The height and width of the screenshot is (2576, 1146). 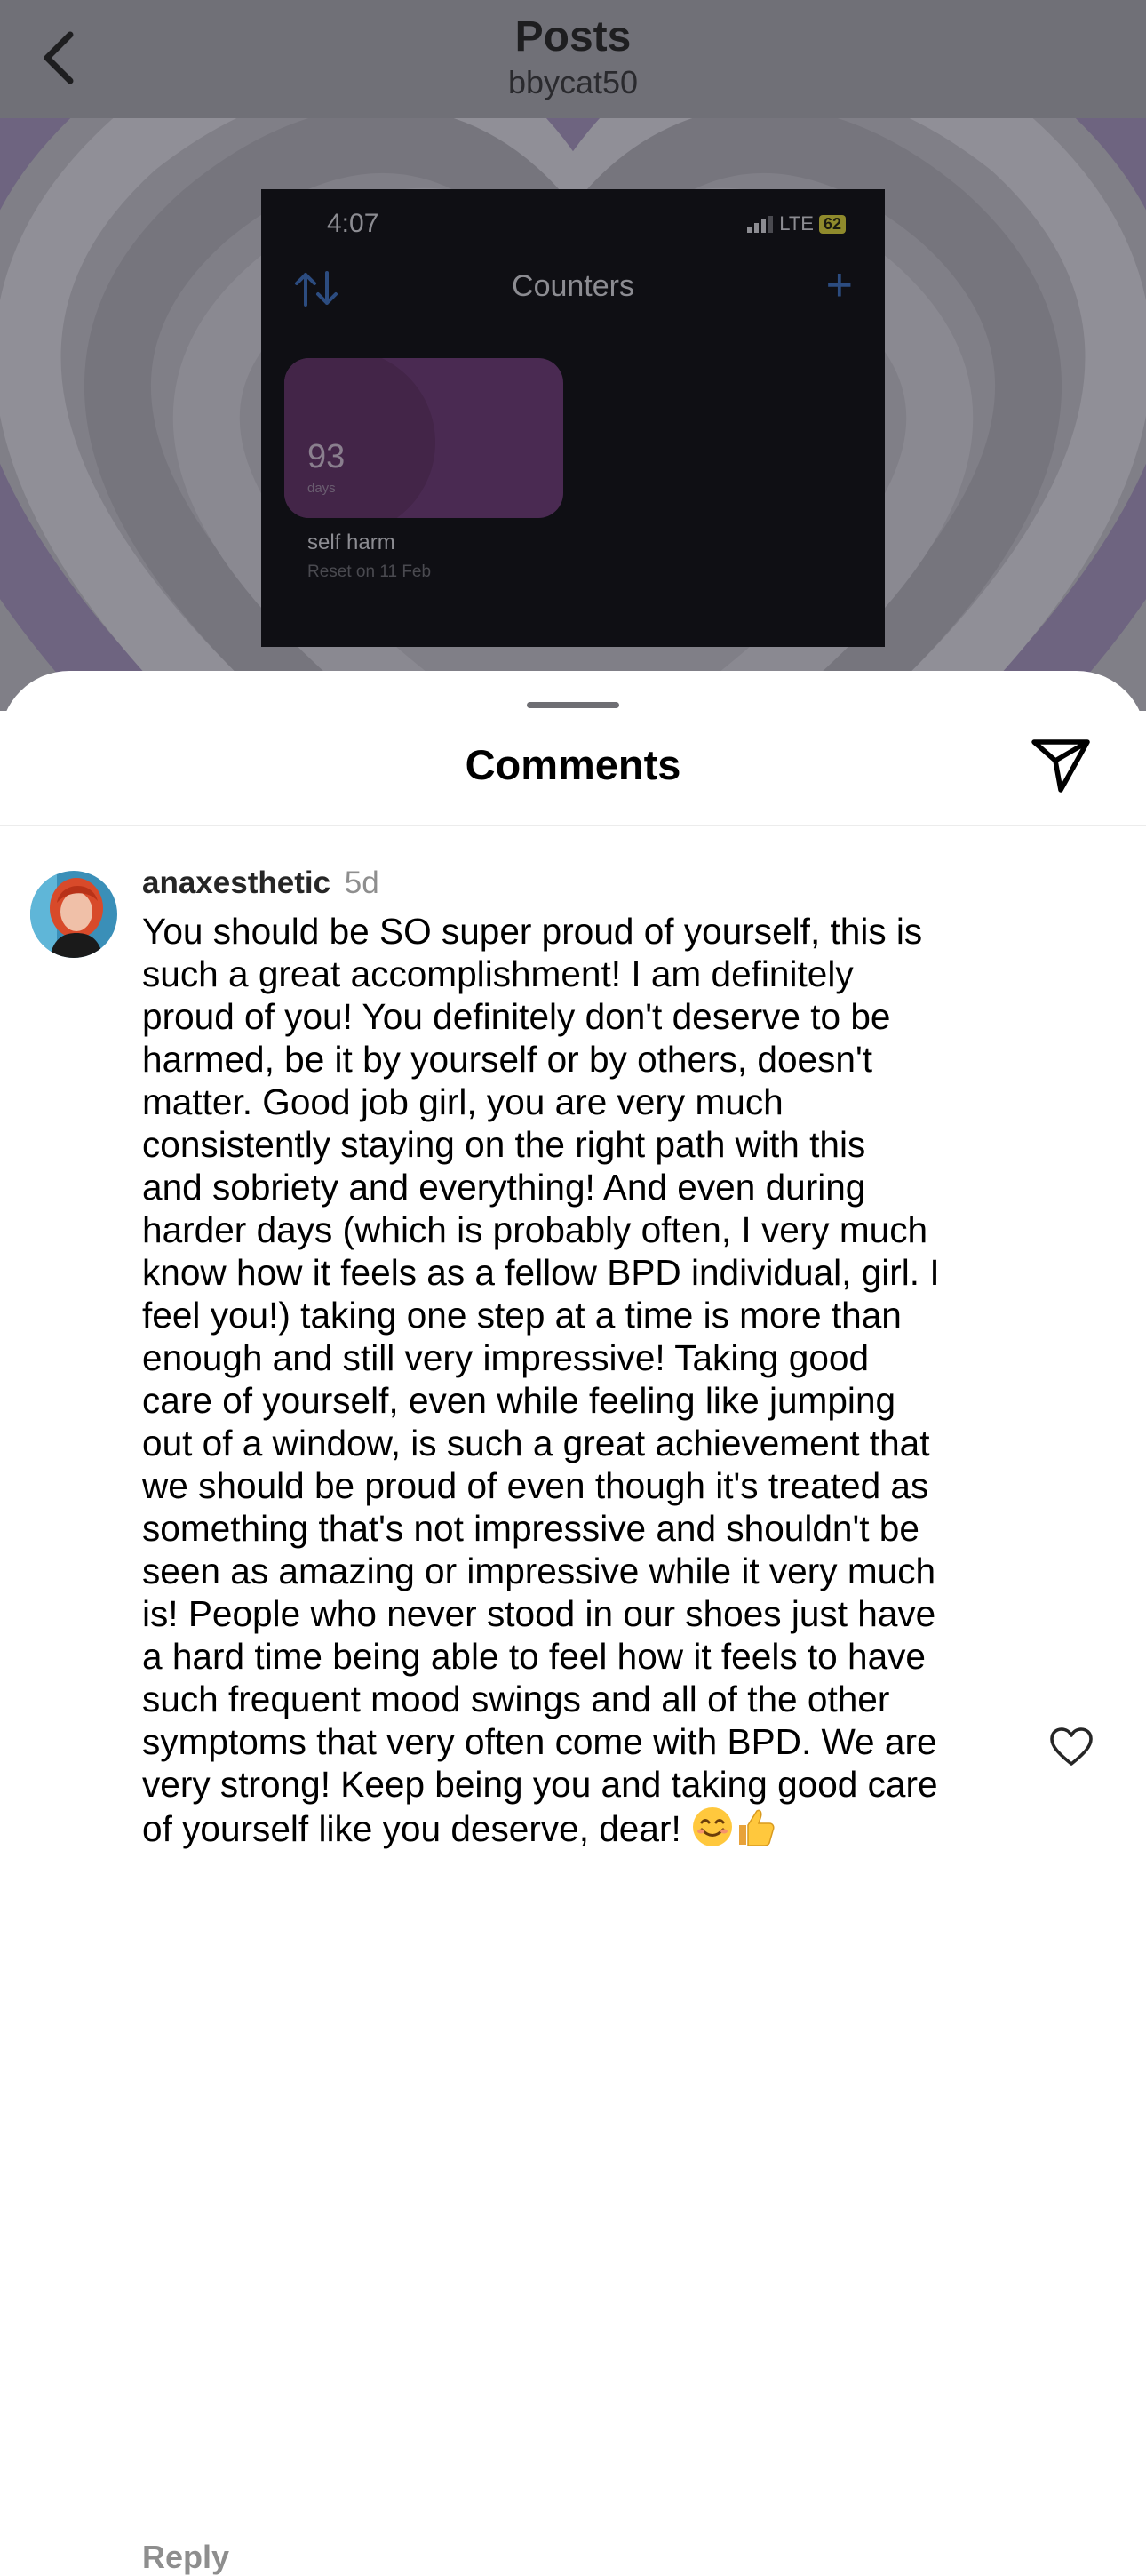 I want to click on network-type: LTE, so click(x=796, y=223).